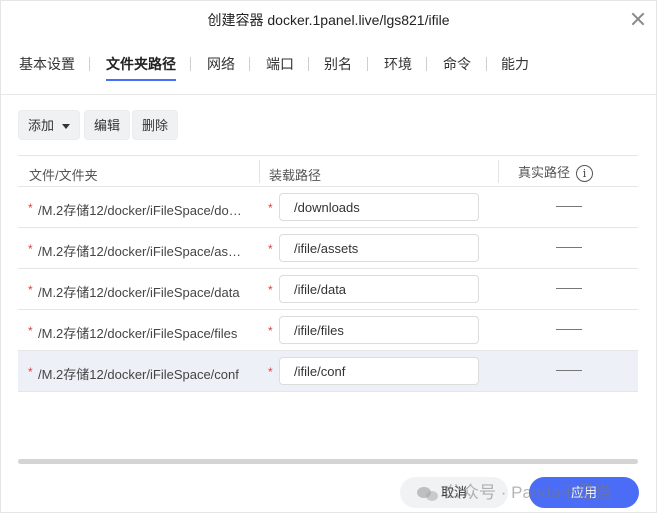 The height and width of the screenshot is (513, 657). Describe the element at coordinates (515, 64) in the screenshot. I see `tab-capabilities: 能力` at that location.